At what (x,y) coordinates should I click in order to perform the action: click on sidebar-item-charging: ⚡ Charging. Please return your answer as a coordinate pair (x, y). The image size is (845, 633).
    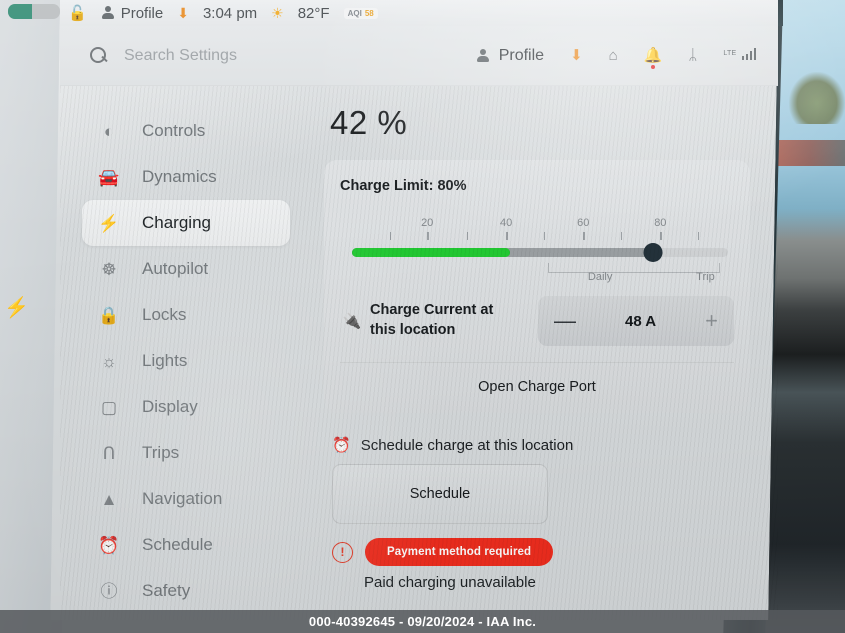
    Looking at the image, I should click on (186, 223).